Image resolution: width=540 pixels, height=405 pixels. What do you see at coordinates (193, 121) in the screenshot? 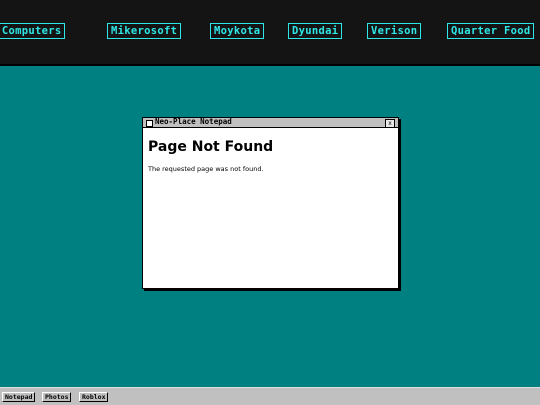
I see `window-title: Neo-Place Notepad` at bounding box center [193, 121].